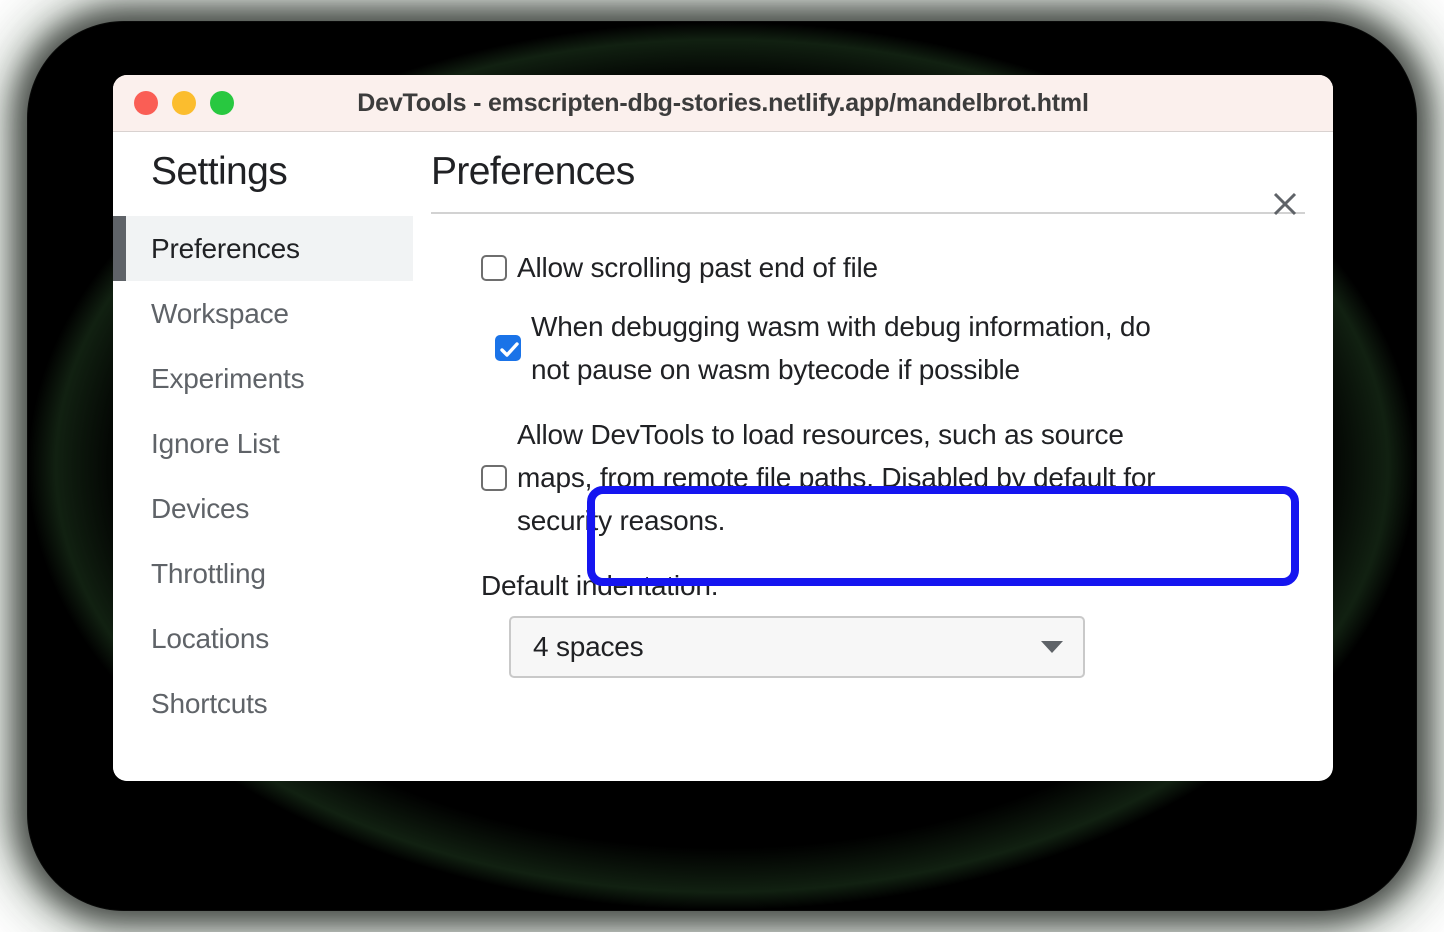  Describe the element at coordinates (146, 103) in the screenshot. I see `close-window-button` at that location.